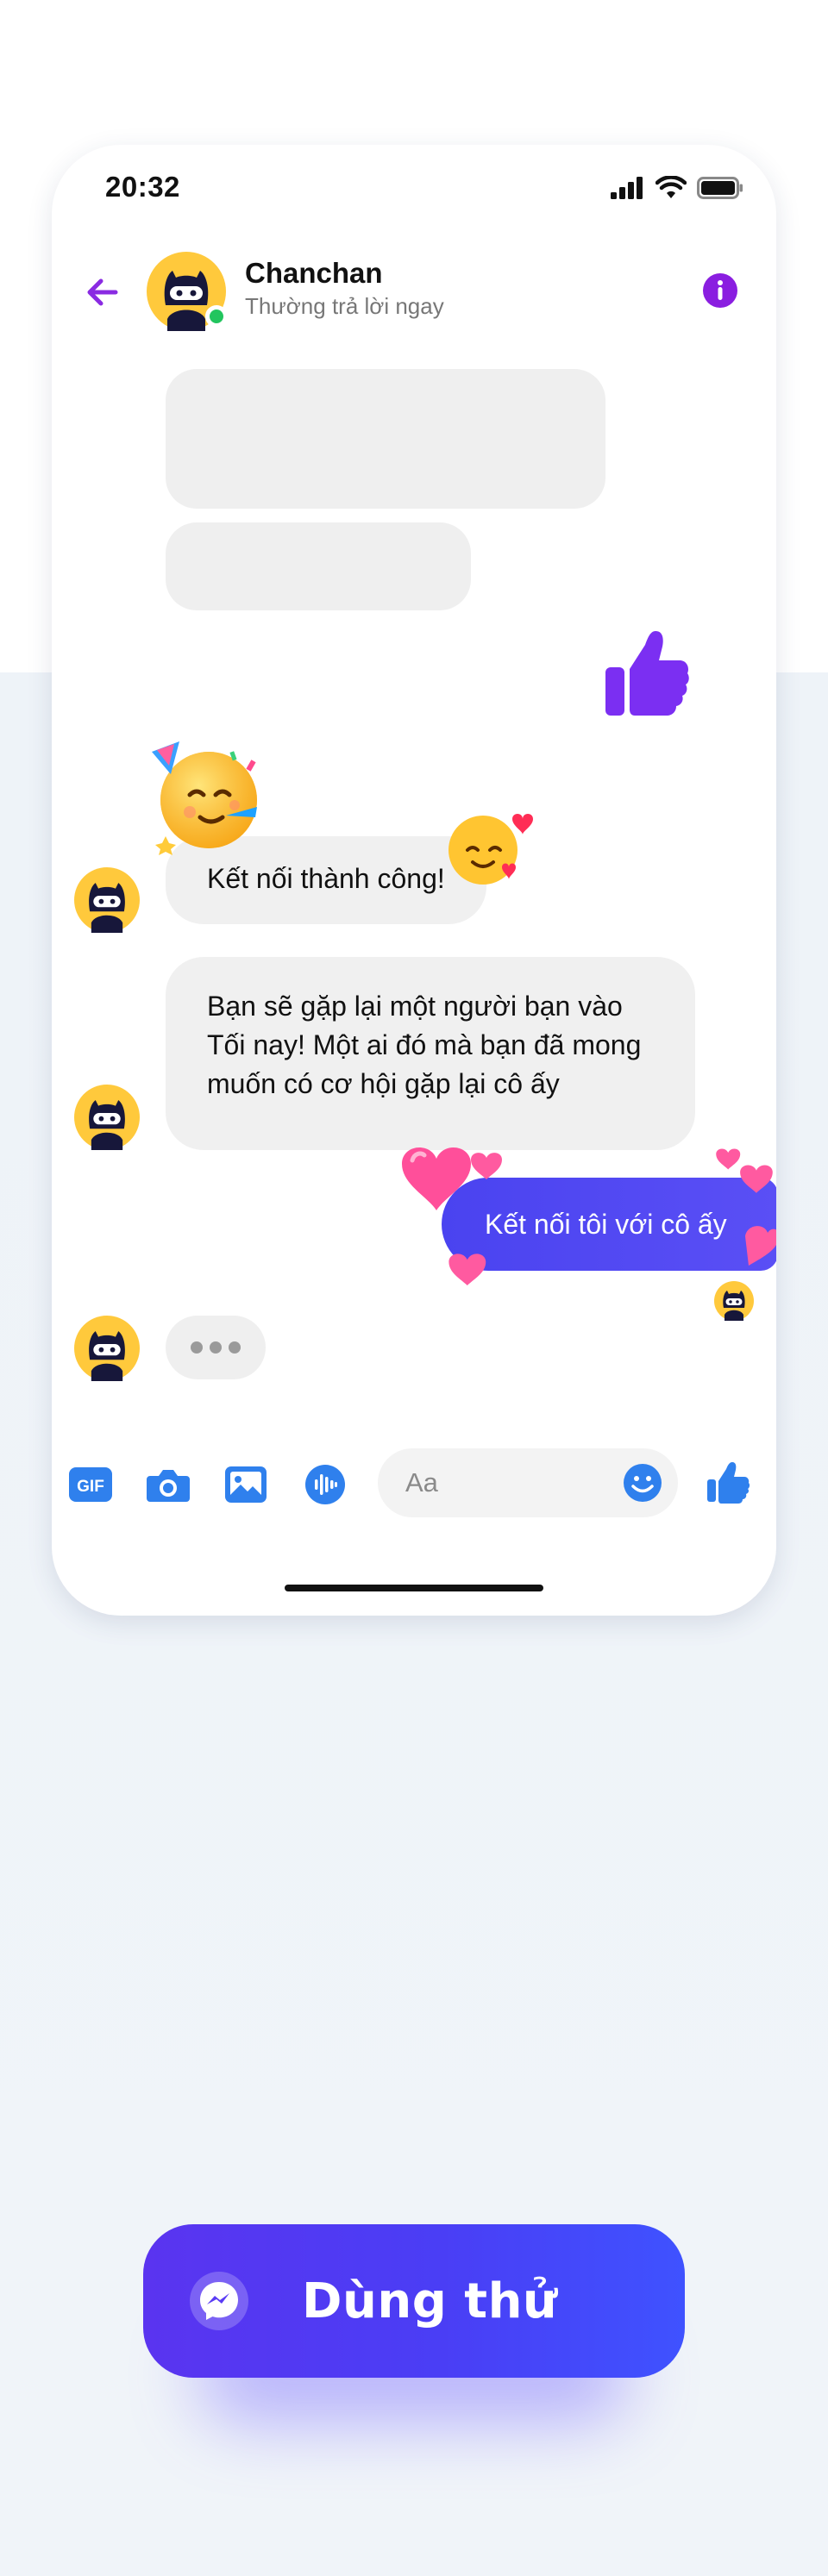  Describe the element at coordinates (627, 188) in the screenshot. I see `signal-icon` at that location.